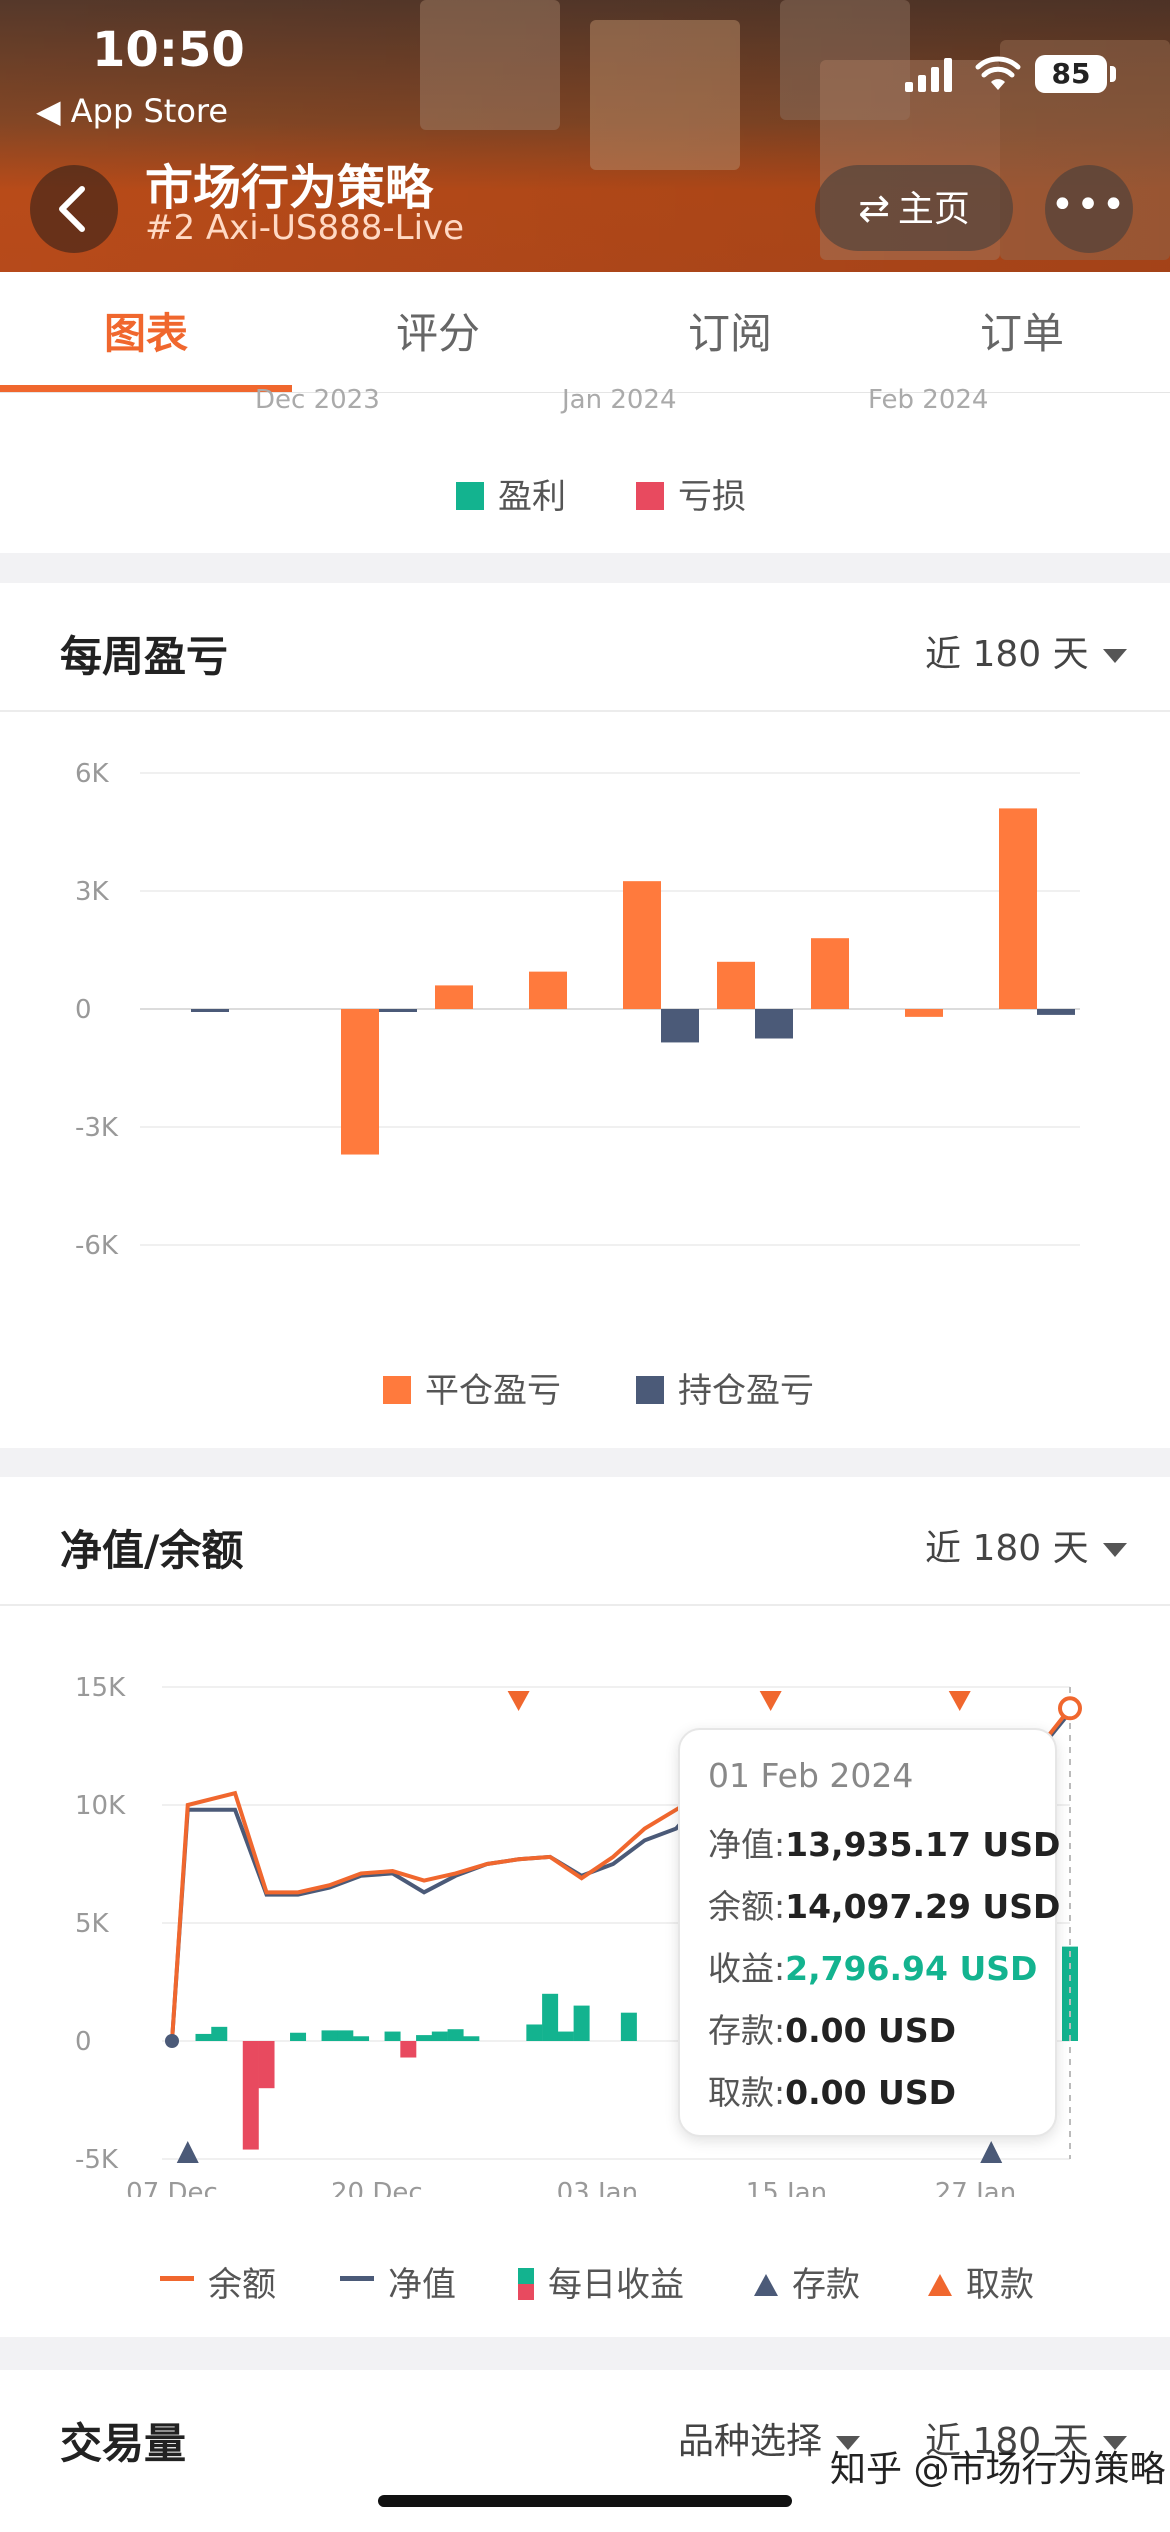 The height and width of the screenshot is (2532, 1170). What do you see at coordinates (97, 1246) in the screenshot?
I see `y-tick: -6K` at bounding box center [97, 1246].